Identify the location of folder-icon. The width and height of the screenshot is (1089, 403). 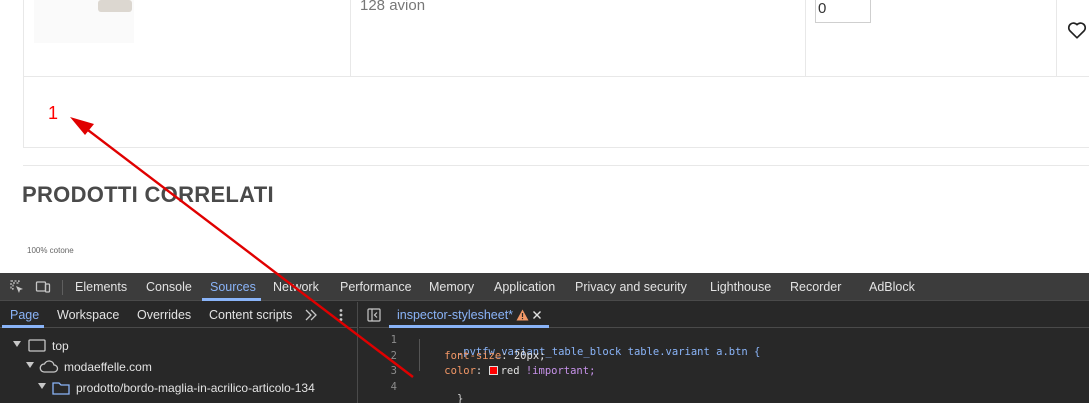
(61, 388).